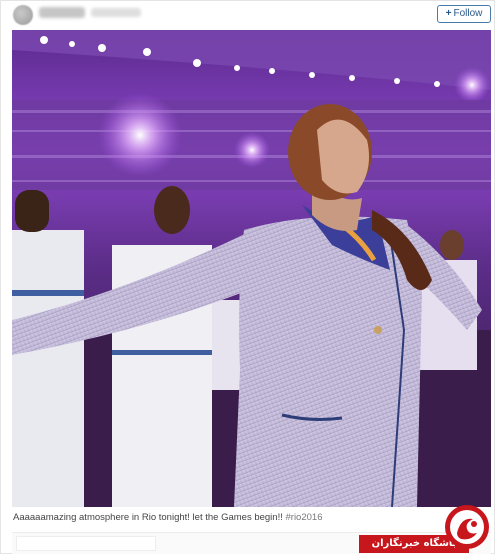 This screenshot has height=554, width=495. Describe the element at coordinates (86, 543) in the screenshot. I see `comment-input` at that location.